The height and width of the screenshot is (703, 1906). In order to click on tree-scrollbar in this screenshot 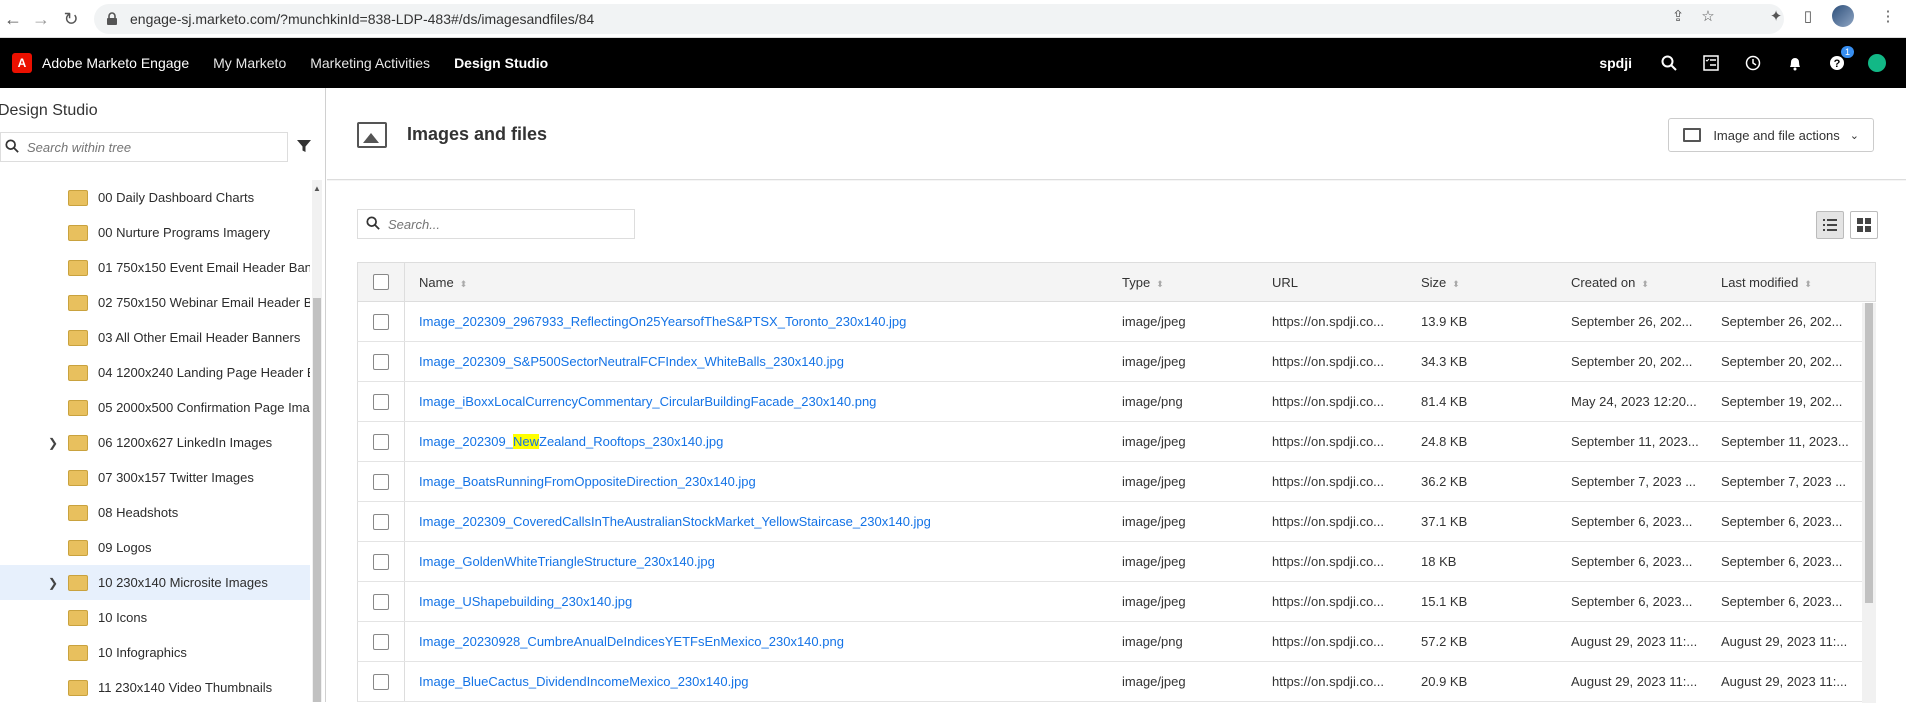, I will do `click(317, 441)`.